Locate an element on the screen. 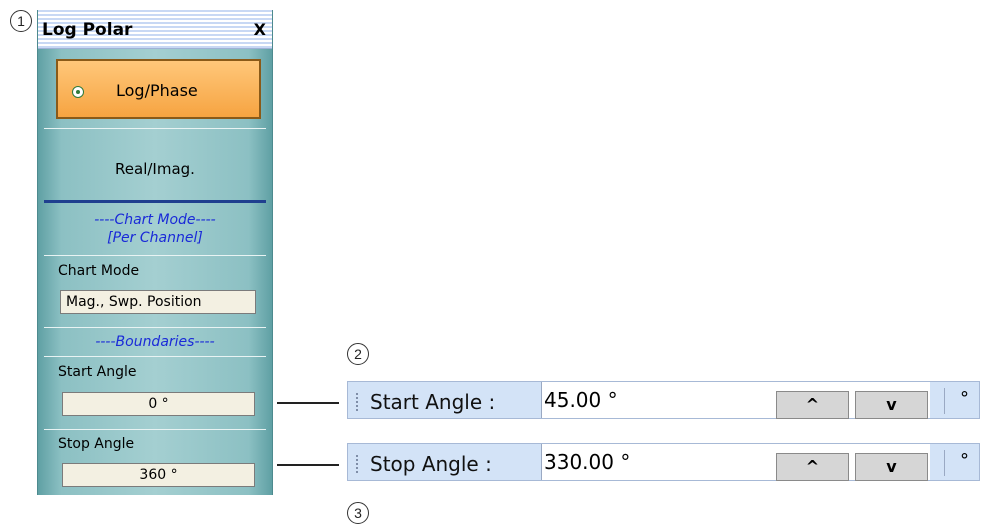 The width and height of the screenshot is (982, 528). connector-line-stop is located at coordinates (308, 465).